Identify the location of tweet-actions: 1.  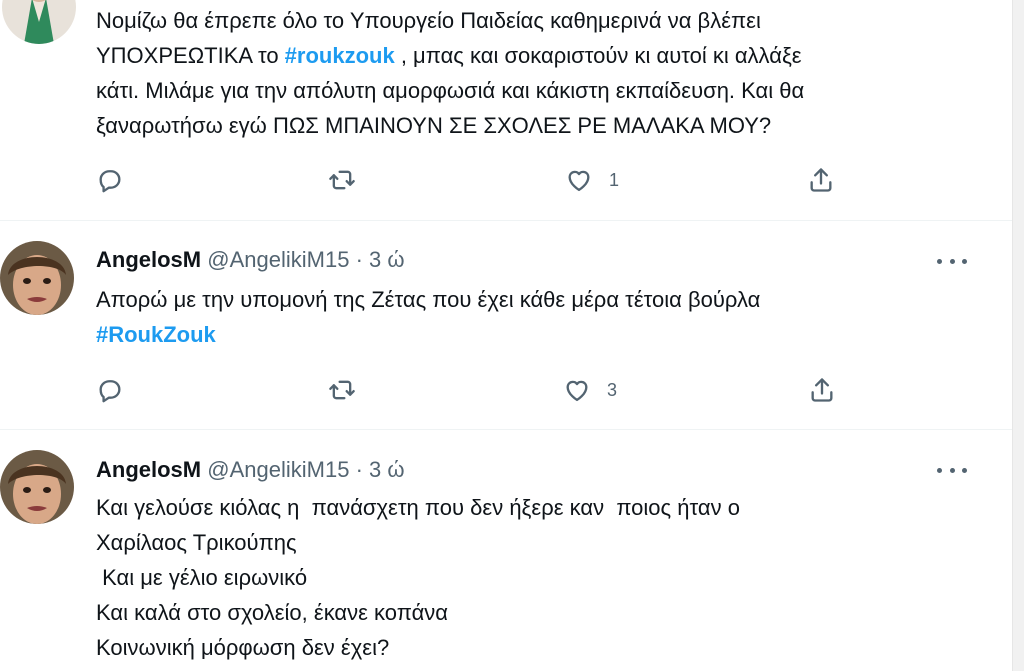
(476, 180).